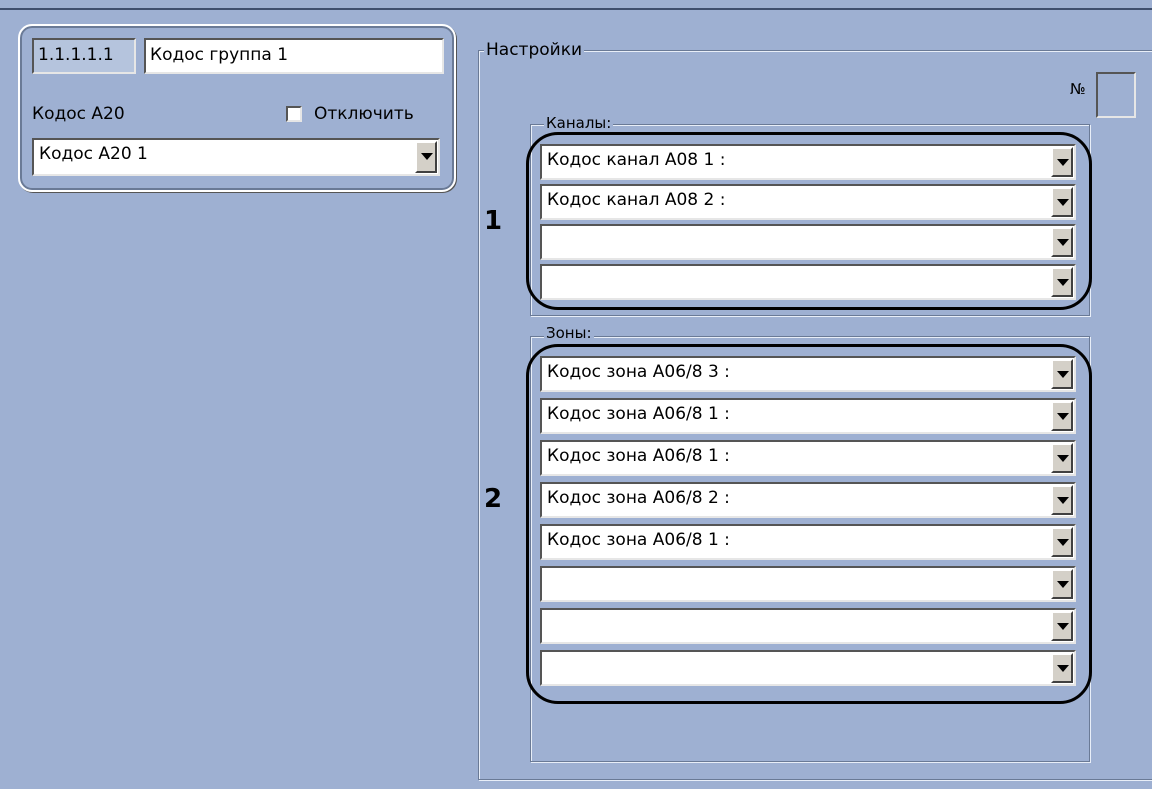 This screenshot has height=789, width=1152. Describe the element at coordinates (93, 154) in the screenshot. I see `parent-select-value: Кодос А20 1` at that location.